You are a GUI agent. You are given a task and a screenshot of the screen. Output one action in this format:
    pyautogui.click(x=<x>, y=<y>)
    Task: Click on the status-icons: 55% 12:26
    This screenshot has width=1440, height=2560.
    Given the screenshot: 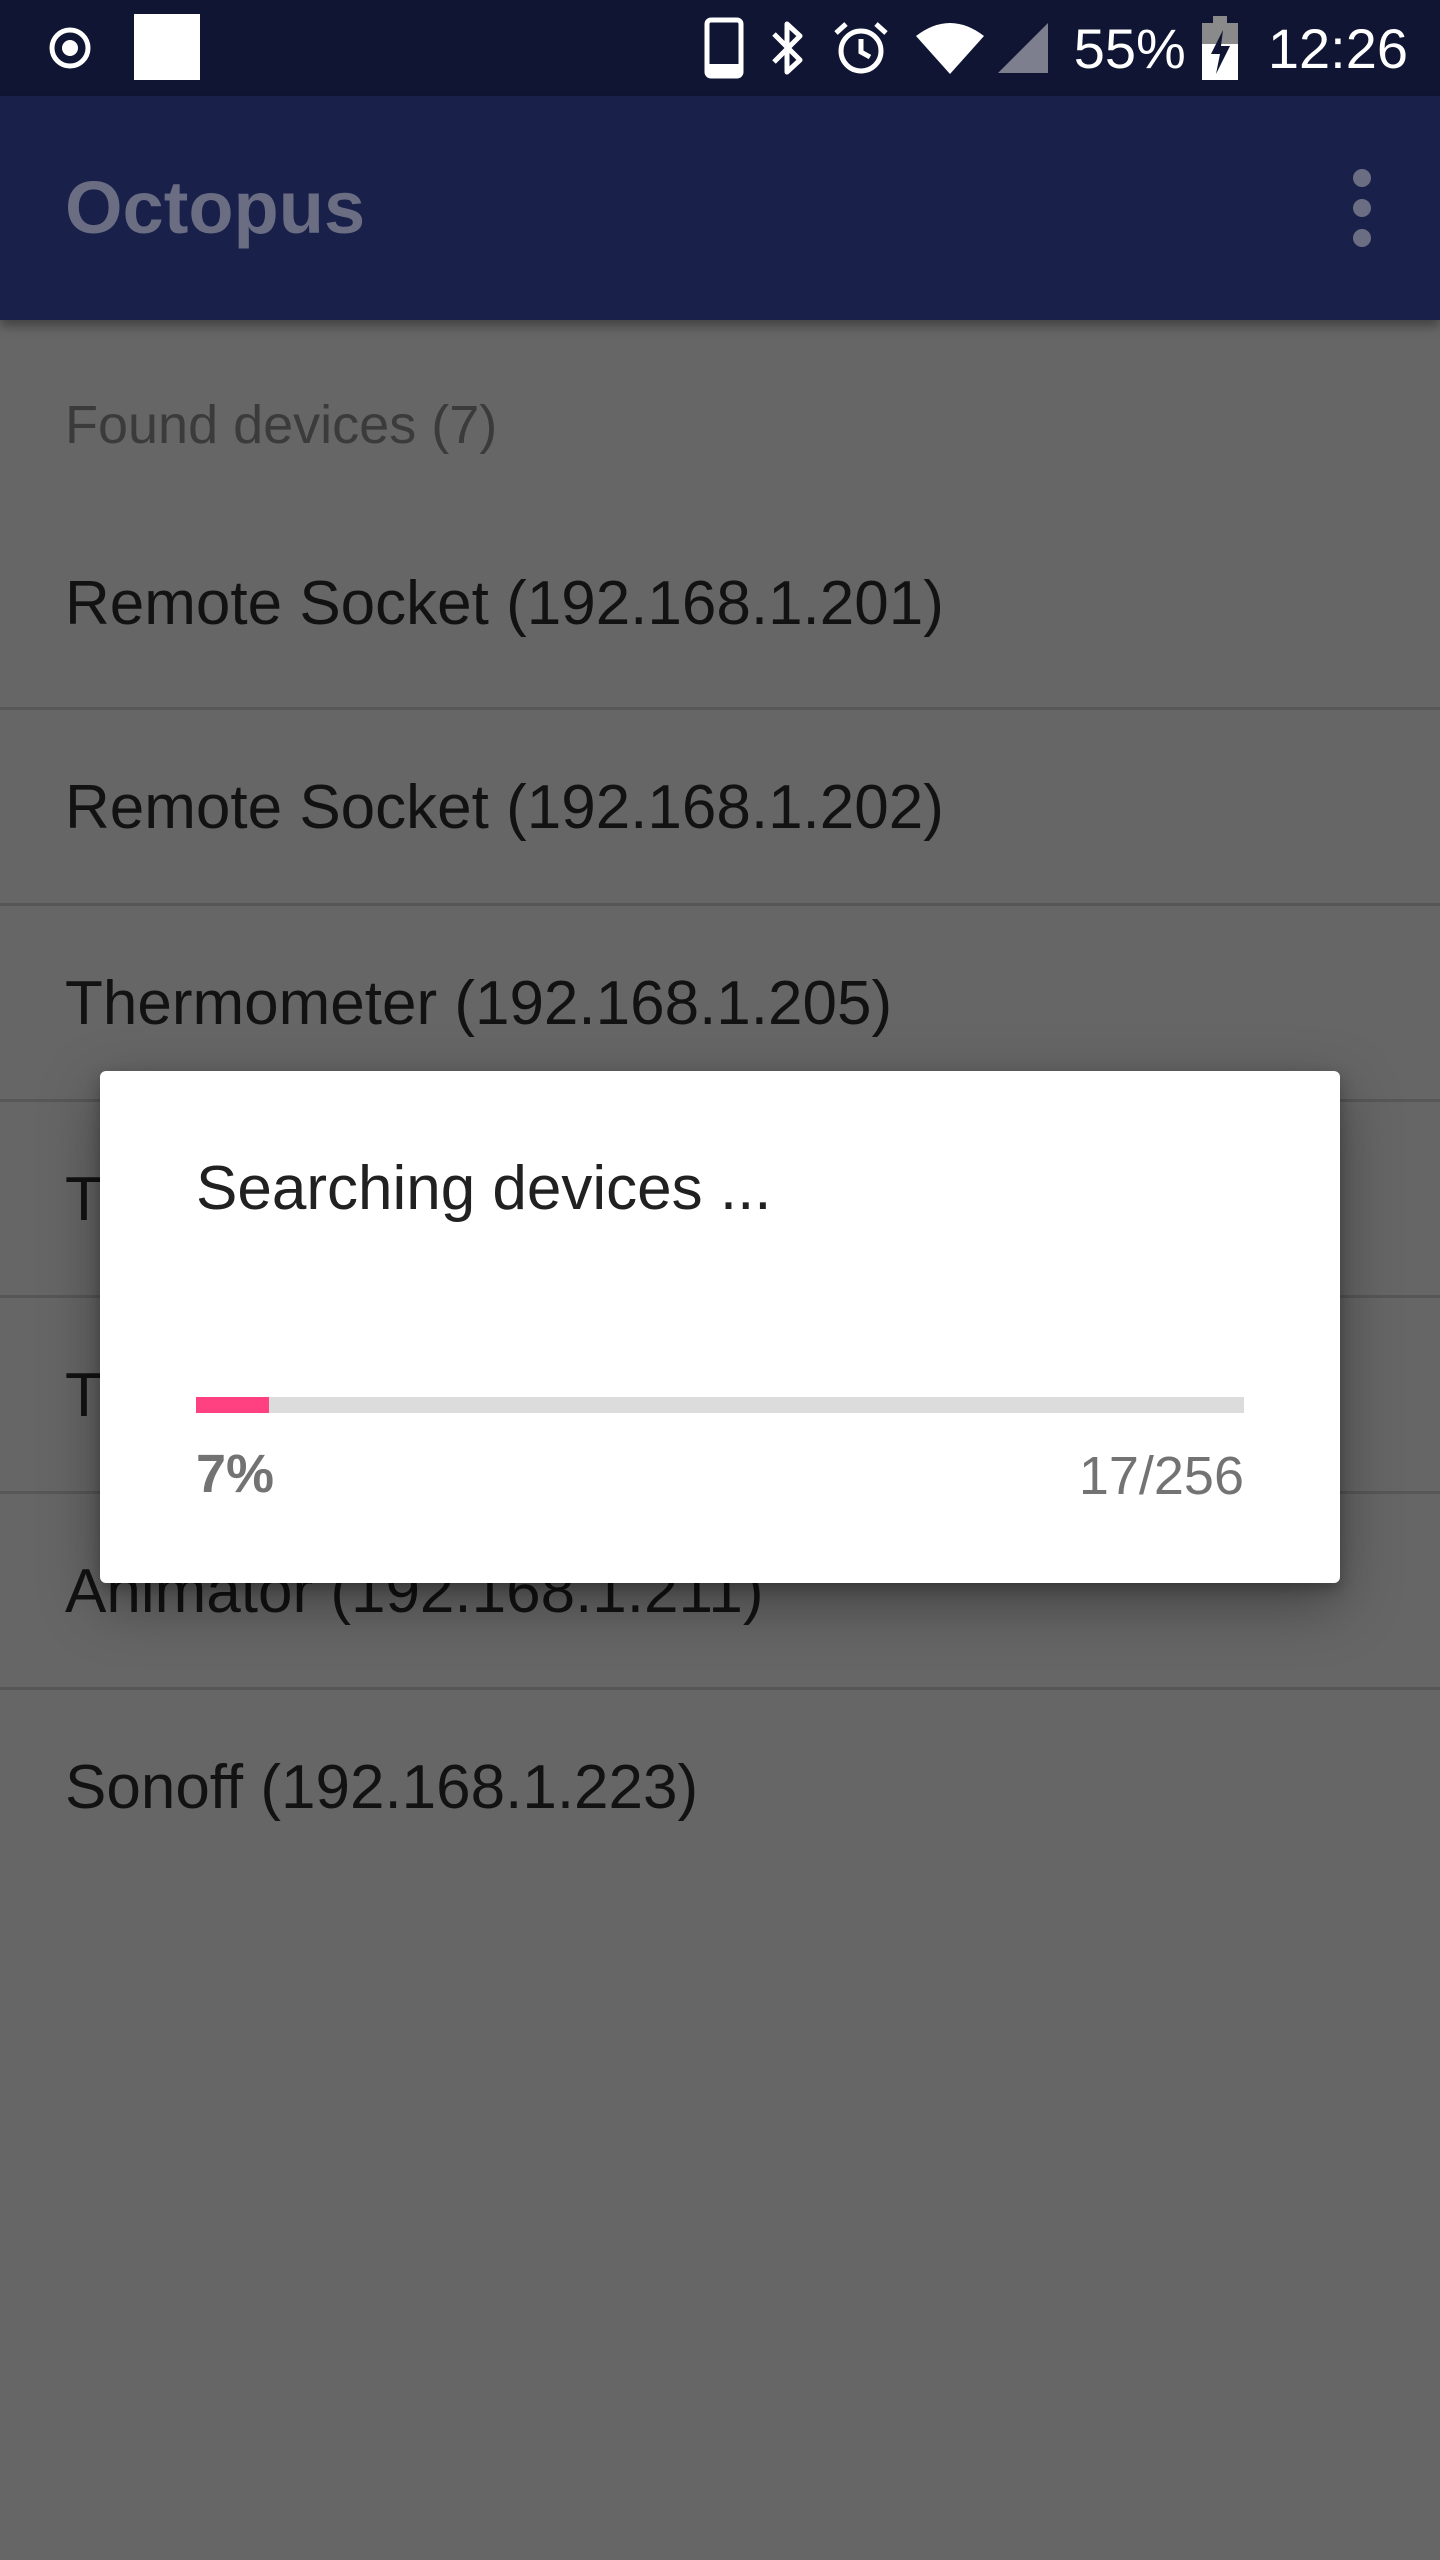 What is the action you would take?
    pyautogui.click(x=1044, y=48)
    